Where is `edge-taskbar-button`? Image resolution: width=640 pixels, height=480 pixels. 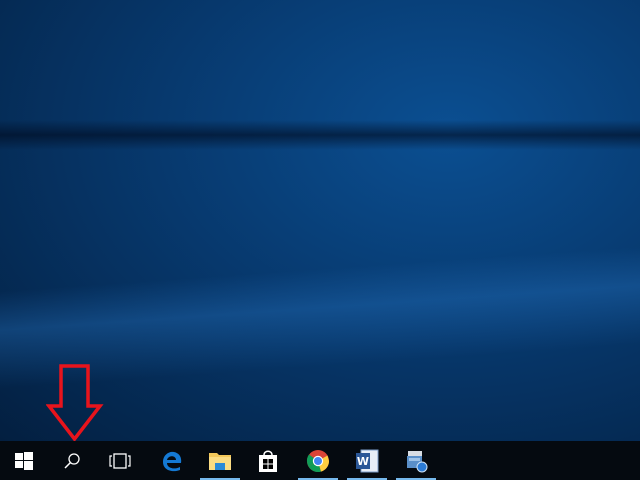
edge-taskbar-button is located at coordinates (172, 460).